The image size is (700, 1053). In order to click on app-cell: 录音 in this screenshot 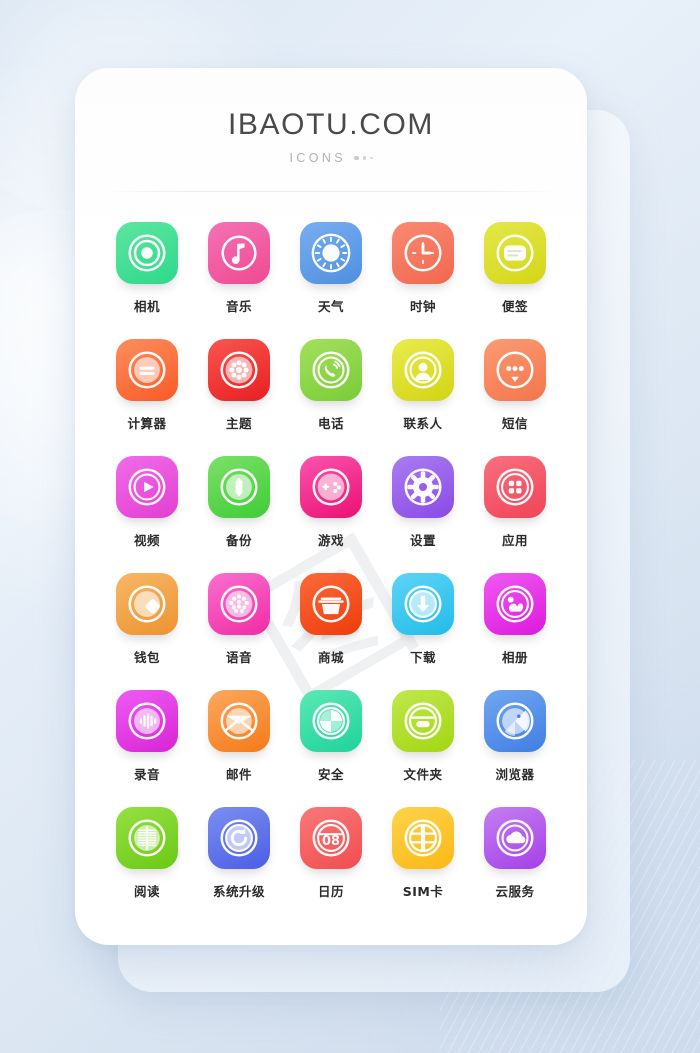, I will do `click(147, 736)`.